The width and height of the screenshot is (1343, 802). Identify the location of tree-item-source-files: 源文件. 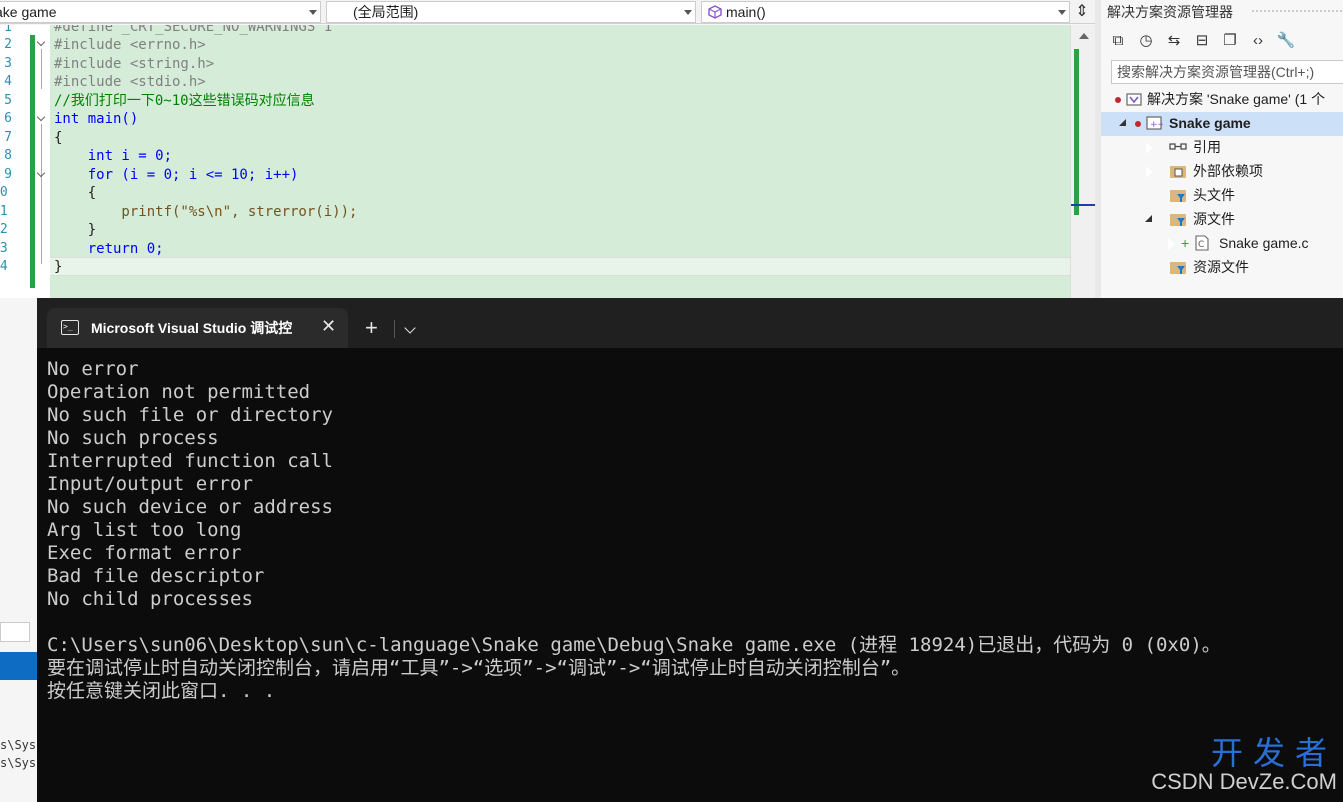
(1222, 220).